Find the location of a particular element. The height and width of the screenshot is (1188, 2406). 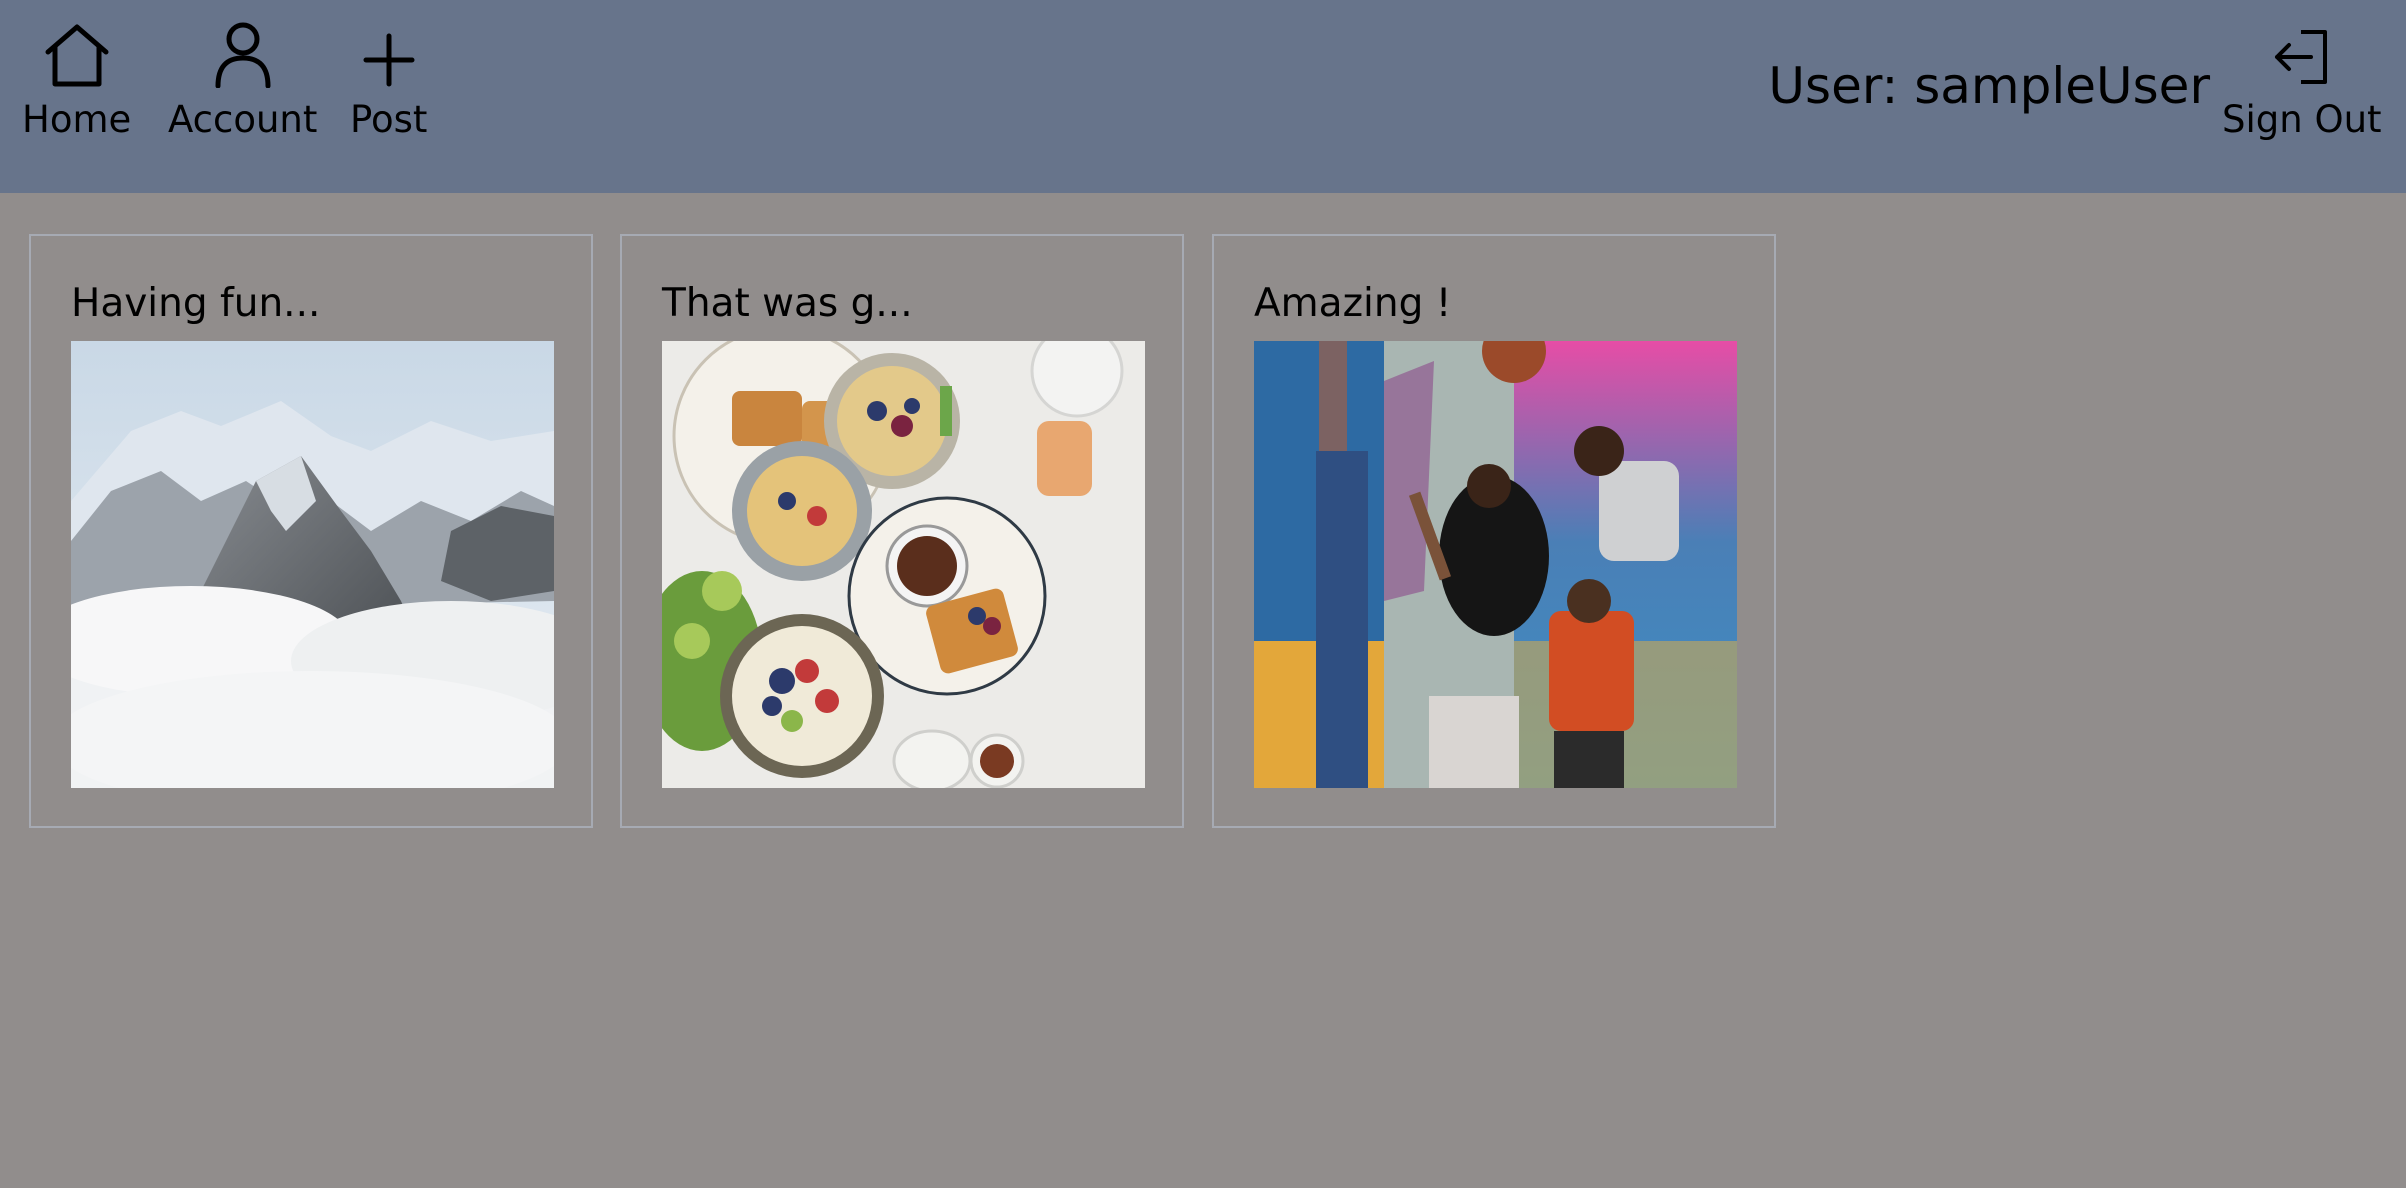

sign-out-button: Sign Out is located at coordinates (2302, 82).